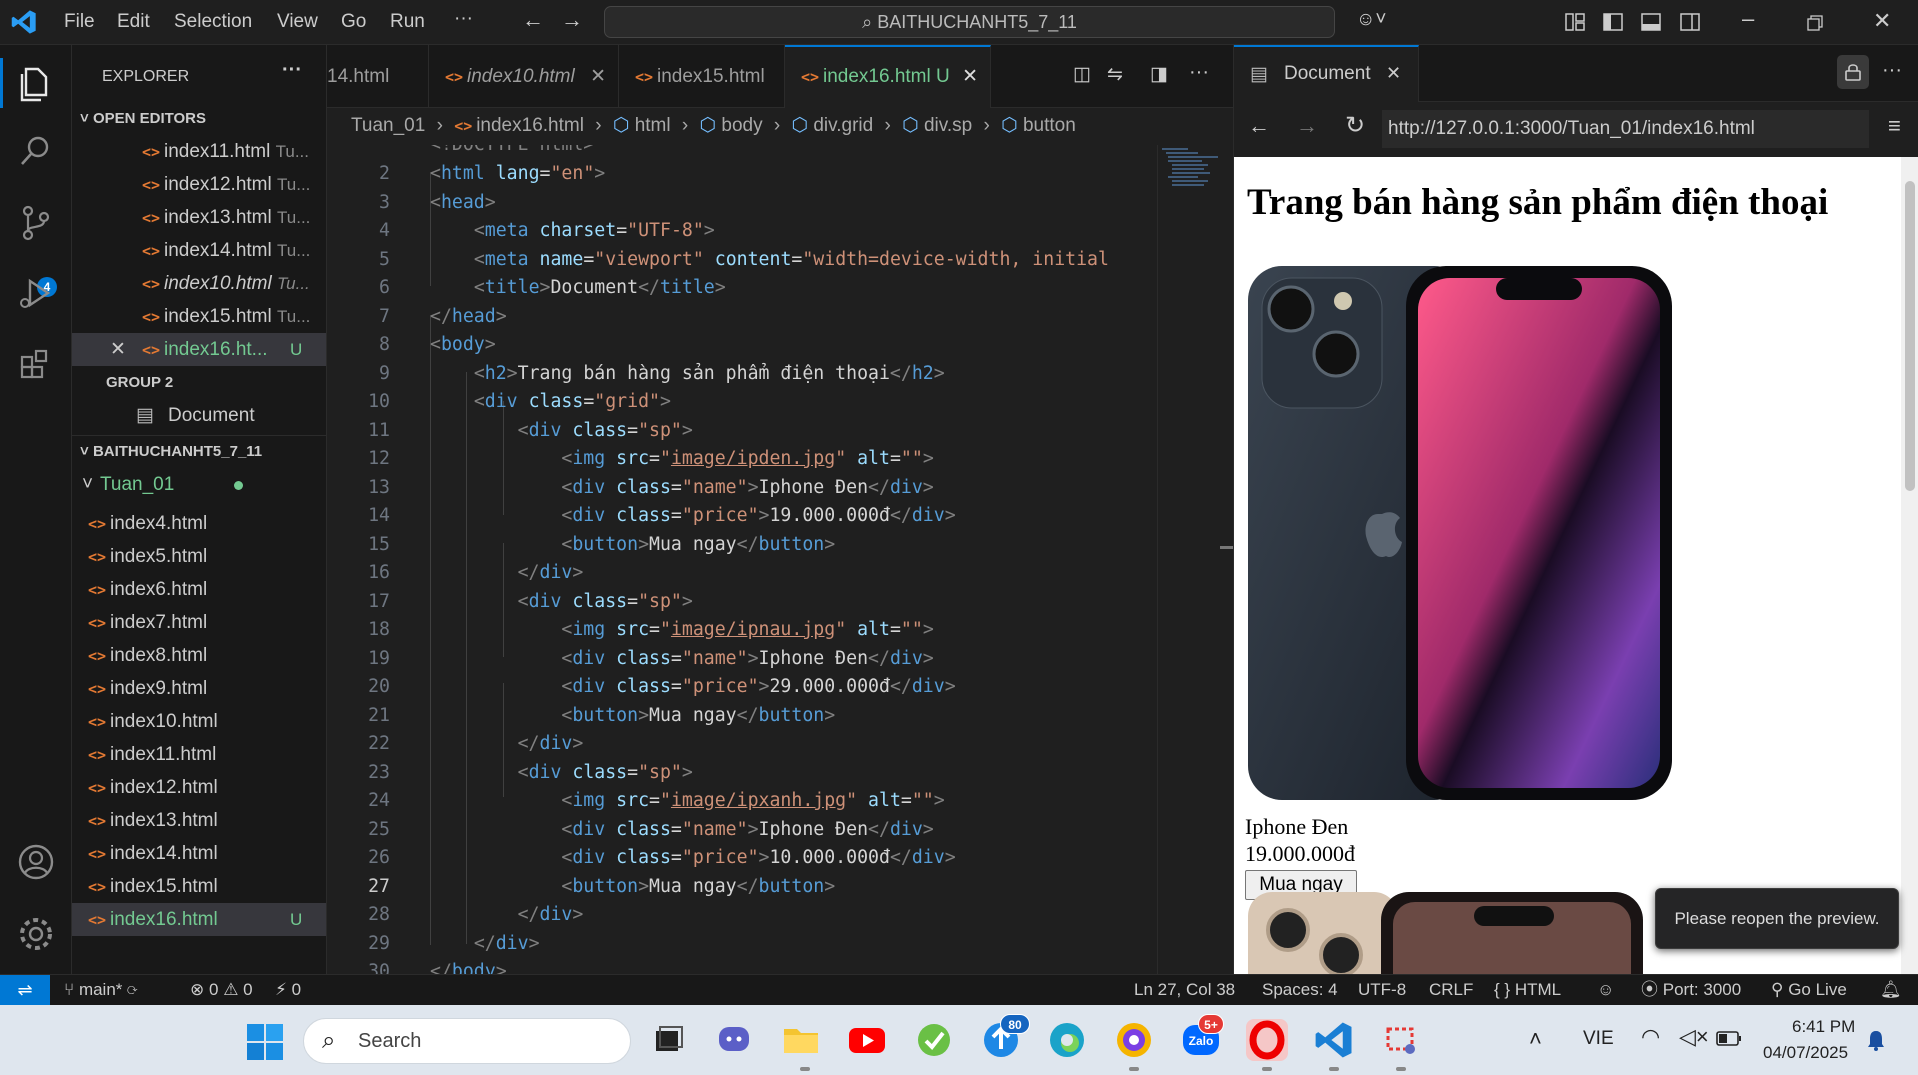 The height and width of the screenshot is (1075, 1918). Describe the element at coordinates (1067, 1040) in the screenshot. I see `edge-browser-icon` at that location.